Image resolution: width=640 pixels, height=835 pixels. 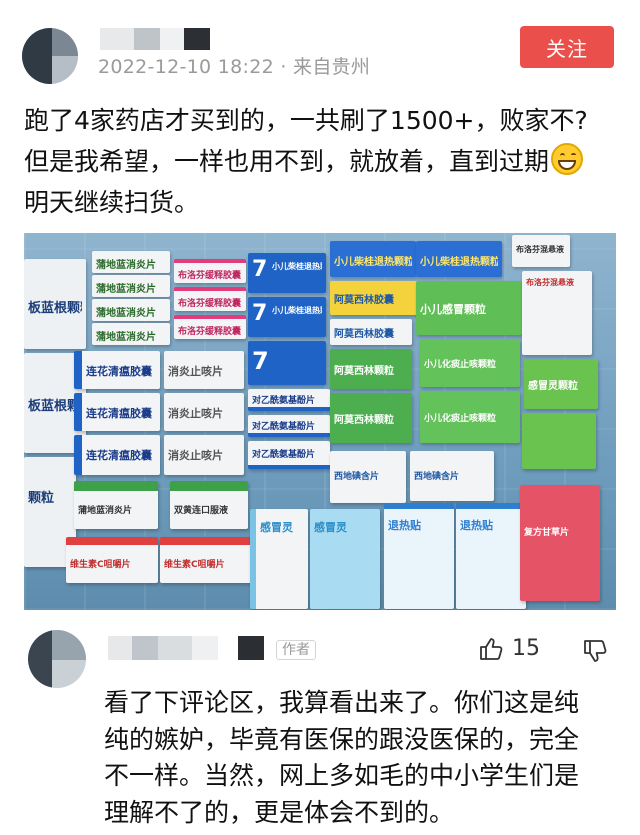 I want to click on follow-button: 关注, so click(x=567, y=47).